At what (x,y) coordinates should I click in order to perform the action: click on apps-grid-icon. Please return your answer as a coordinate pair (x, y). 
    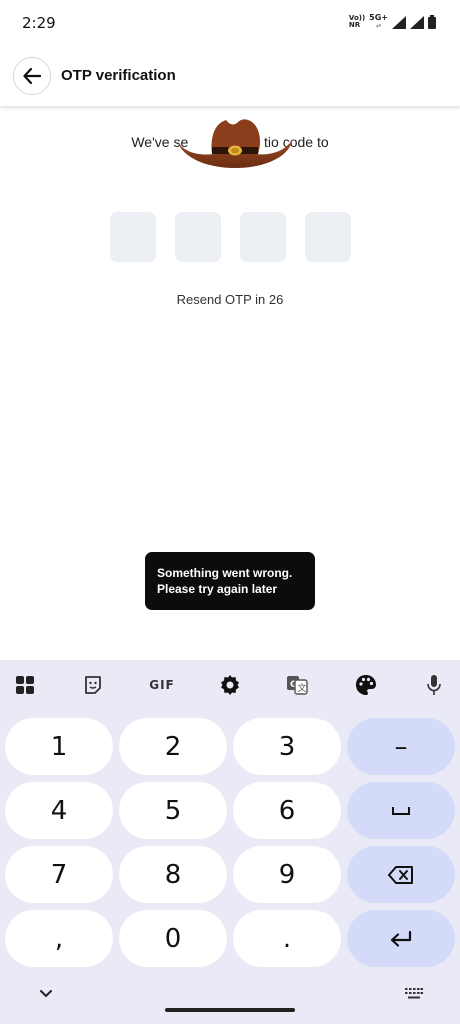
    Looking at the image, I should click on (25, 685).